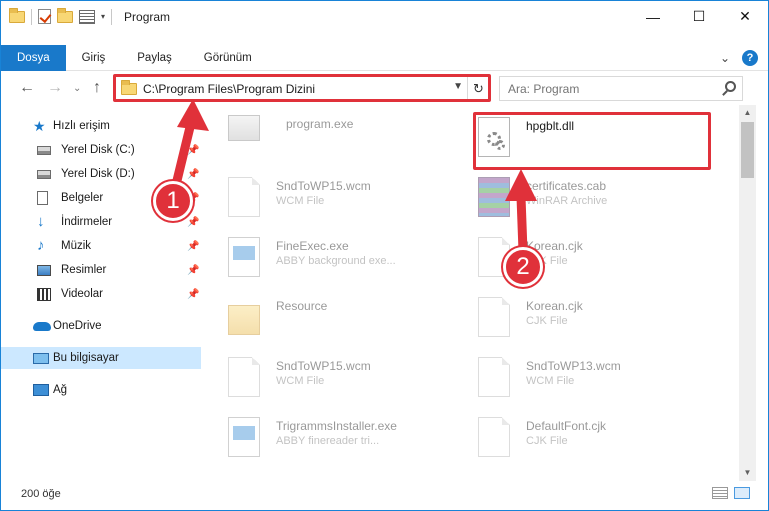 This screenshot has width=769, height=511. I want to click on ribbon-tabs: Dosya Giriş Paylaş Görünüm ⌄ ?, so click(384, 57).